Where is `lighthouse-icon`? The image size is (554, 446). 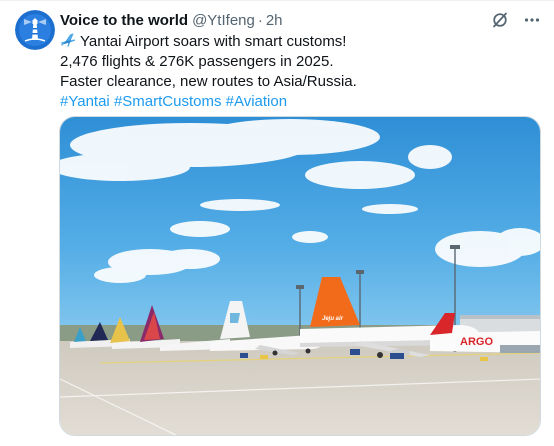
lighthouse-icon is located at coordinates (35, 30).